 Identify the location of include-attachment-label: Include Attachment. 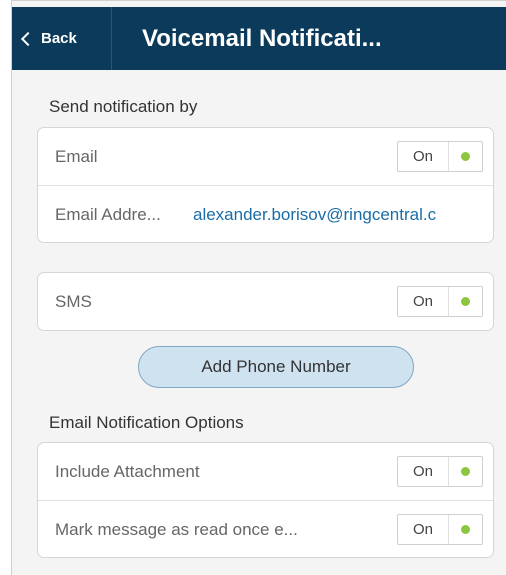
(127, 471).